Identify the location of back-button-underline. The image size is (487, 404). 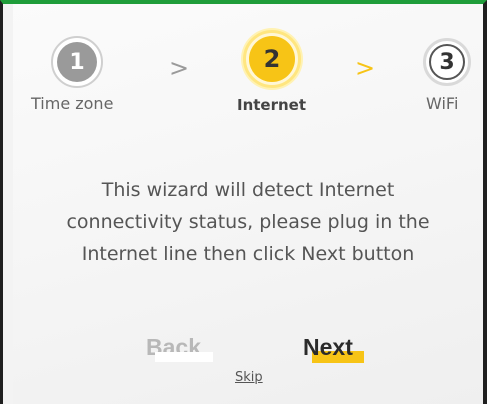
(184, 357).